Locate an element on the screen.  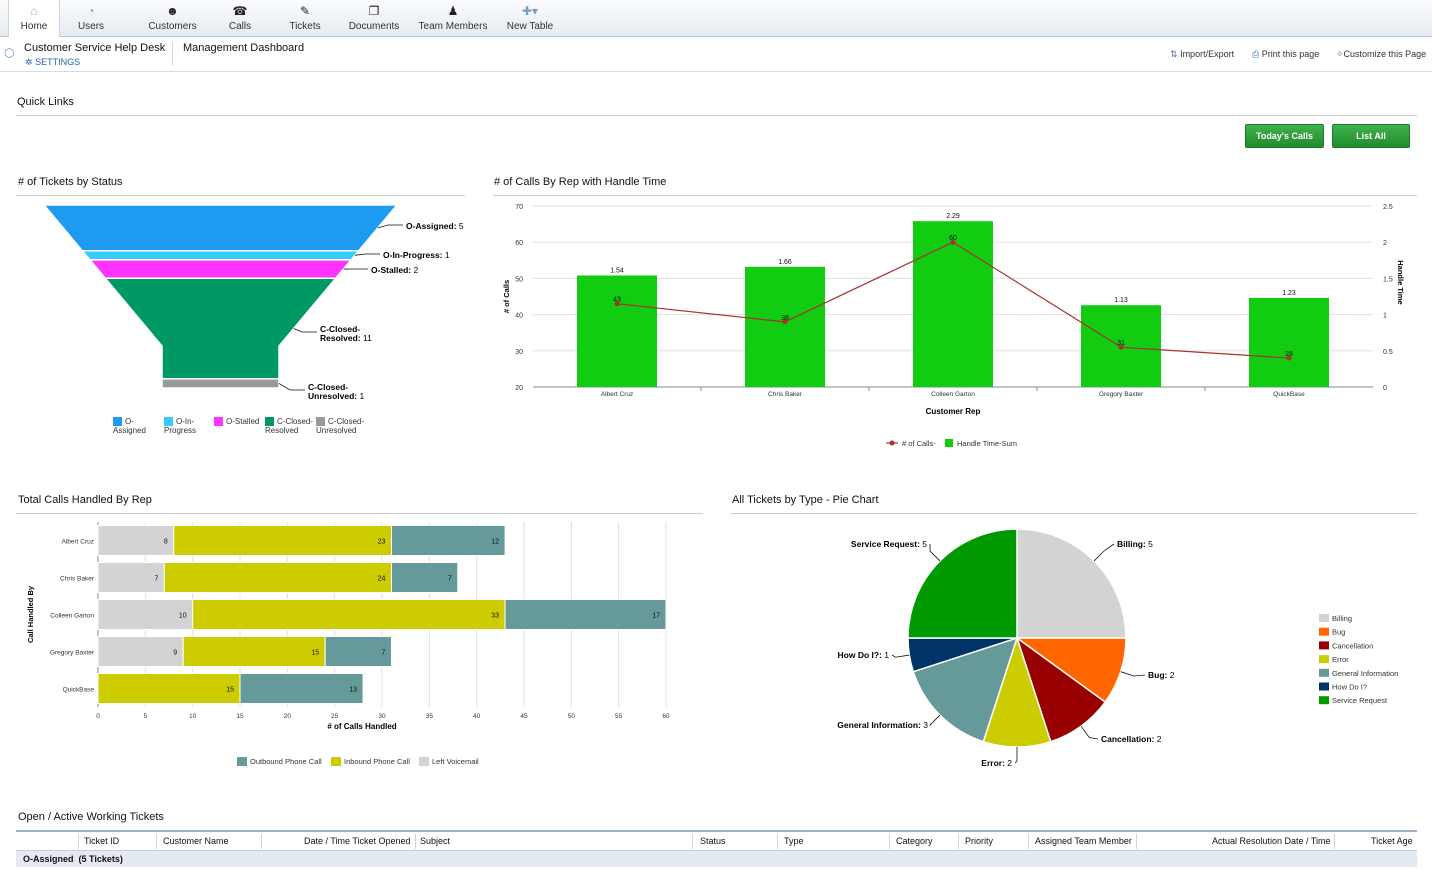
settings-link: ✲ SETTINGS is located at coordinates (52, 62).